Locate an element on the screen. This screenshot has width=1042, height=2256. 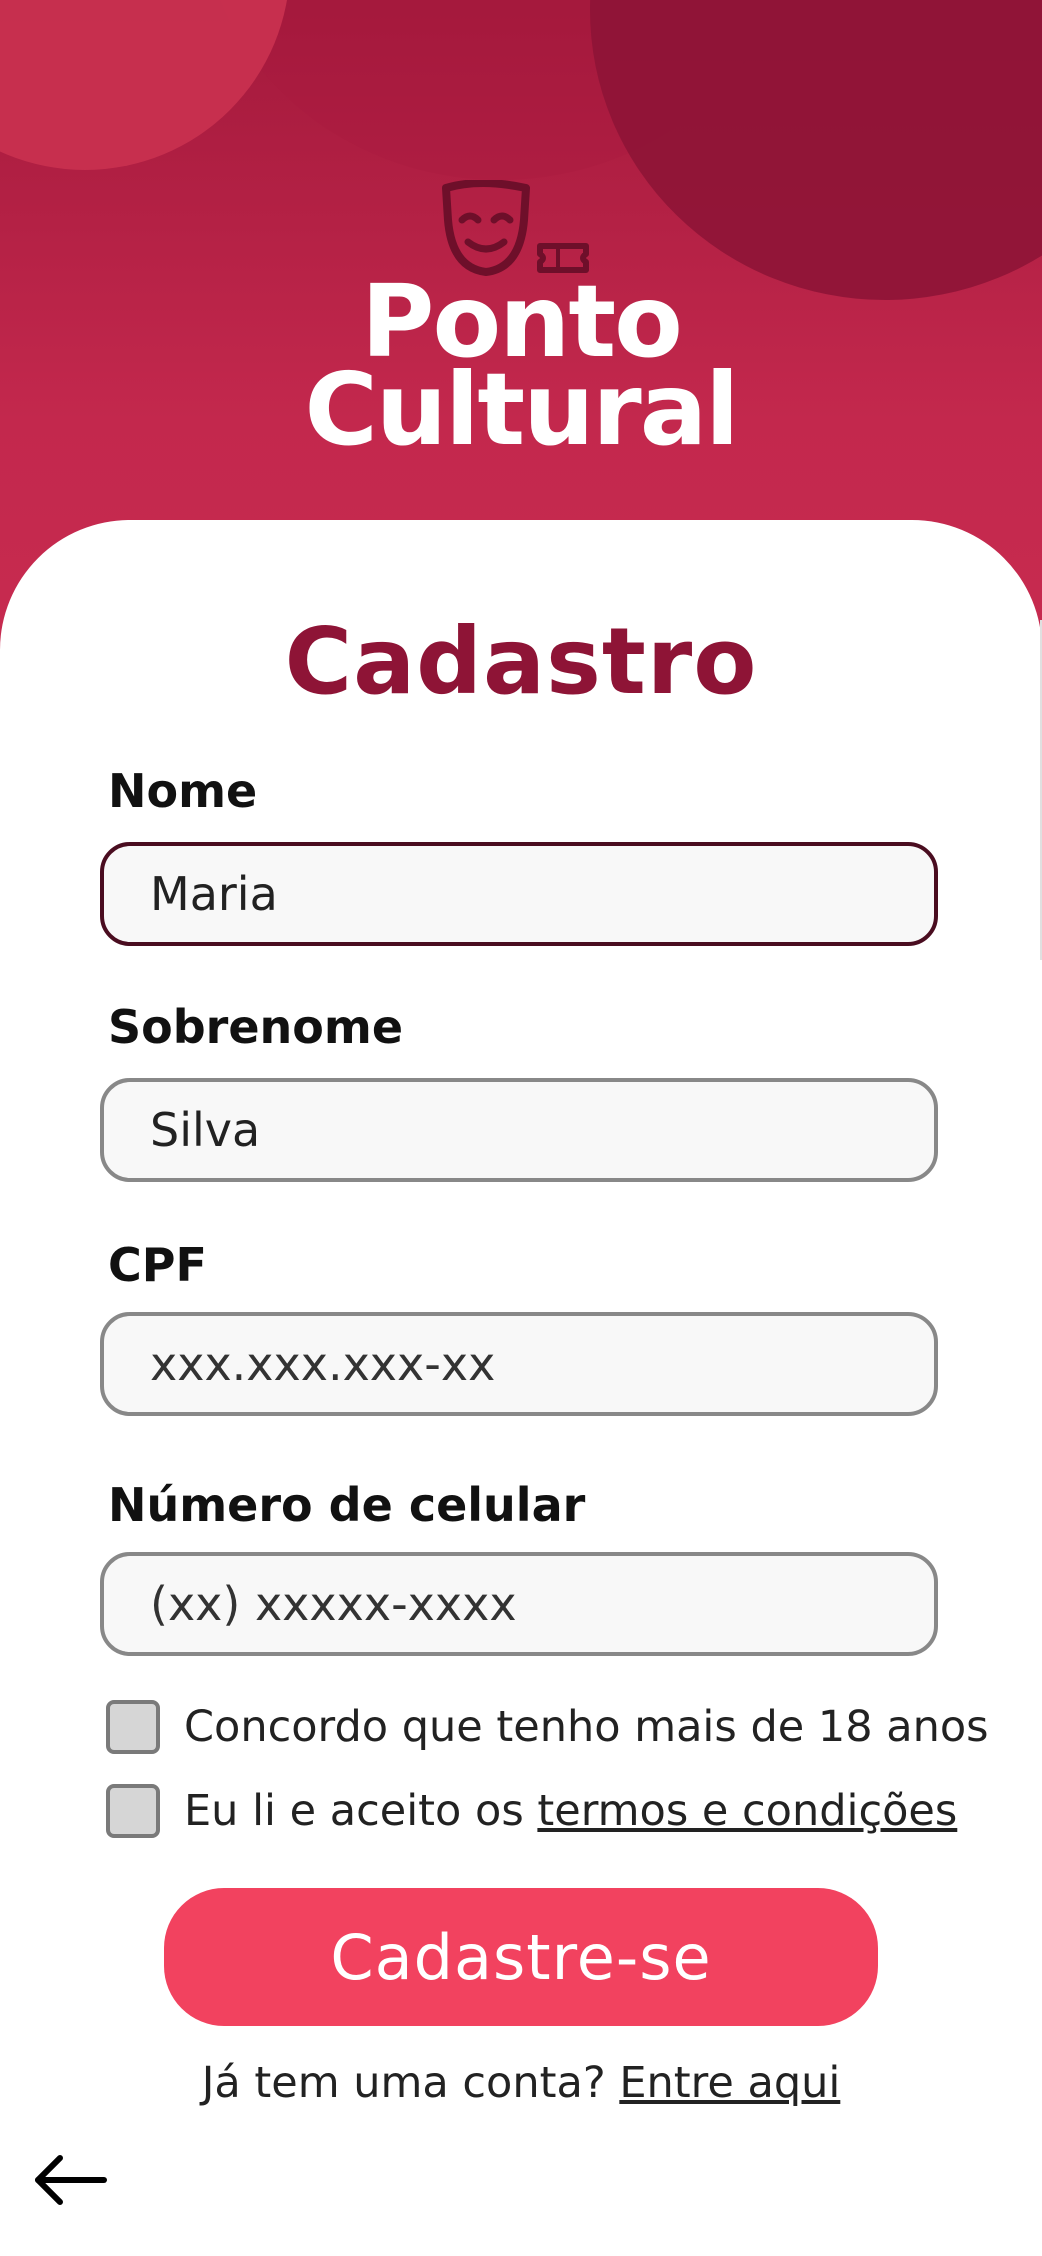
nome-input-value: Maria is located at coordinates (214, 894).